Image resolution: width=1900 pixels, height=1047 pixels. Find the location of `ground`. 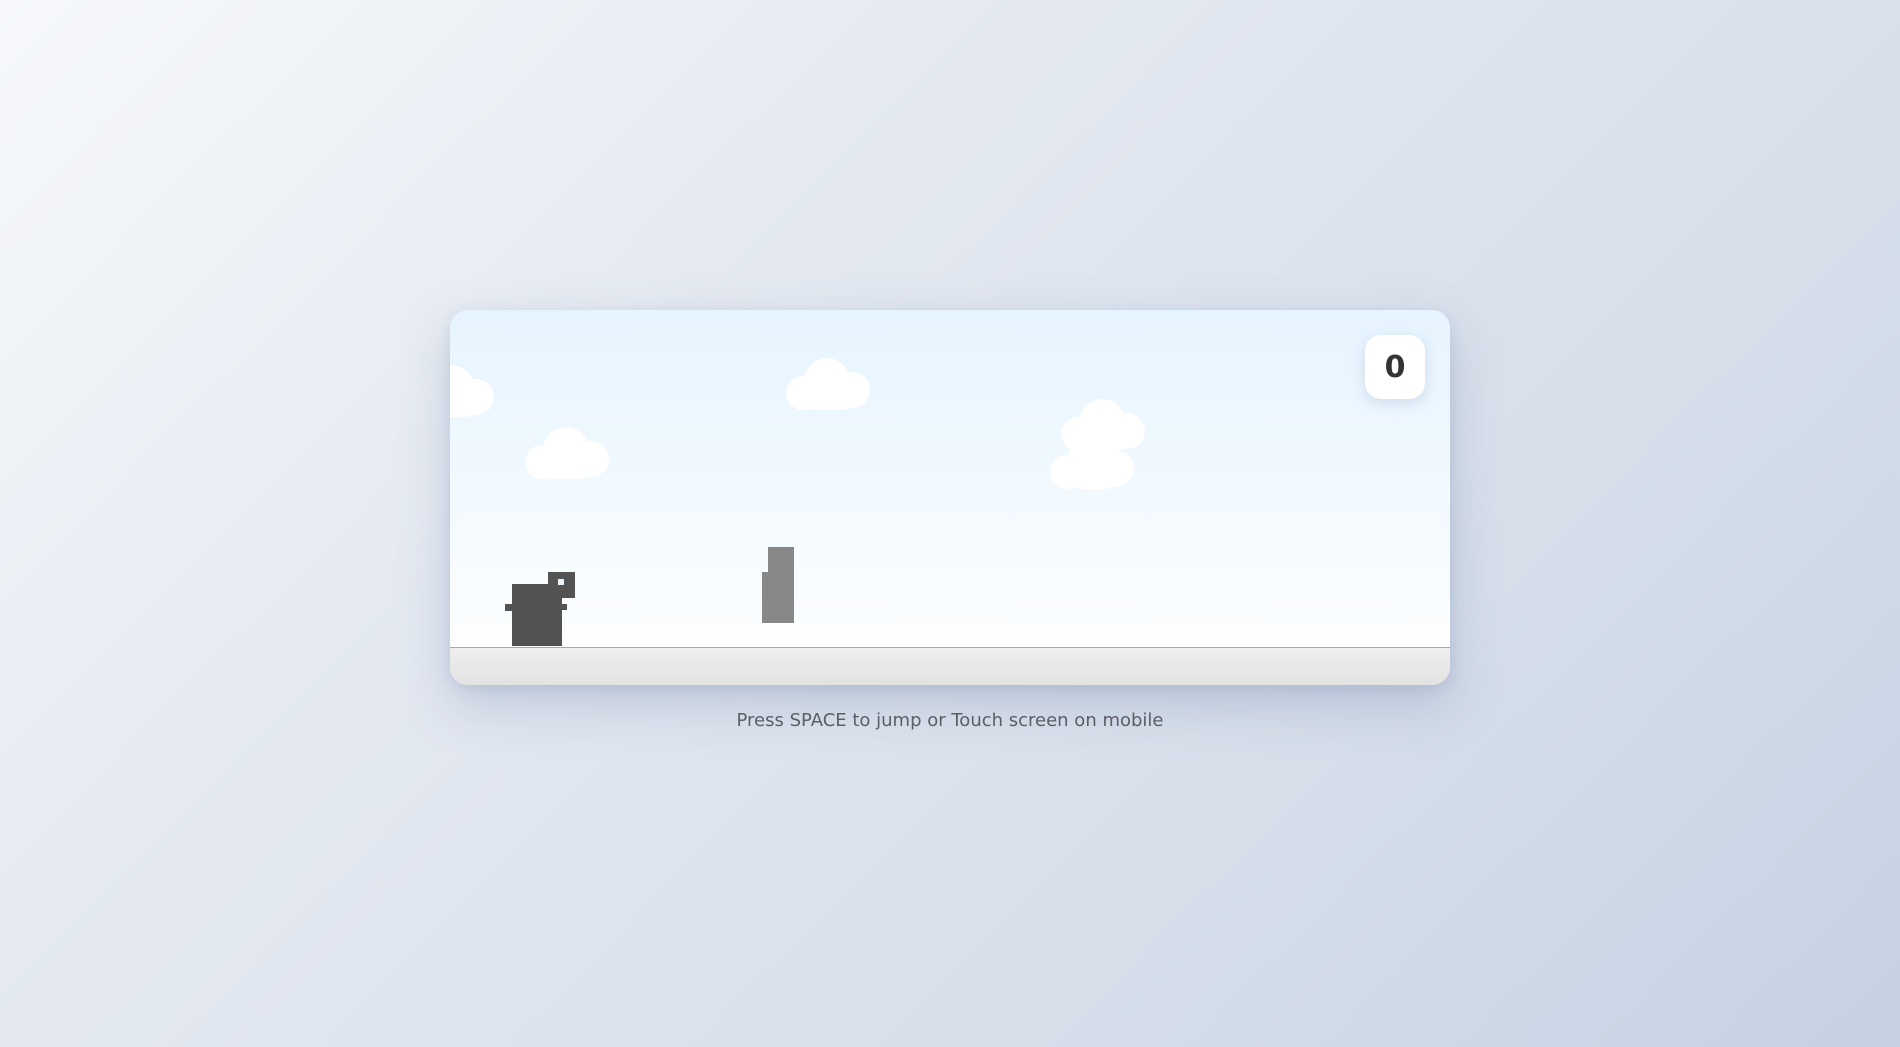

ground is located at coordinates (950, 666).